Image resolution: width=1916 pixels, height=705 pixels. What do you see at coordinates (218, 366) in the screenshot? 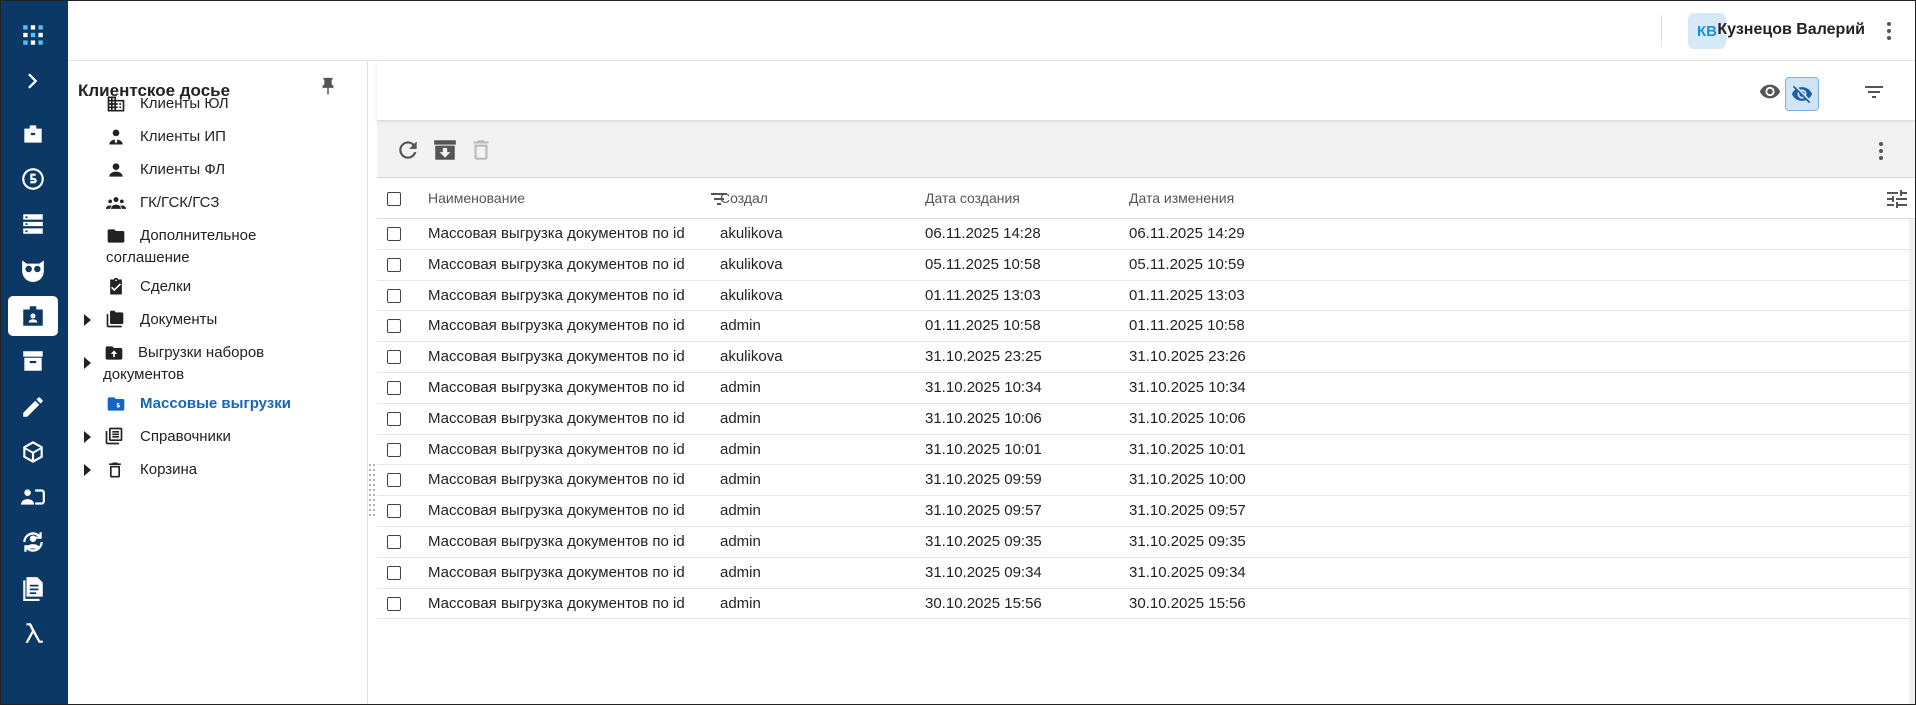
I see `sidebar-item-document-set-exports: Выгрузки наборов документов` at bounding box center [218, 366].